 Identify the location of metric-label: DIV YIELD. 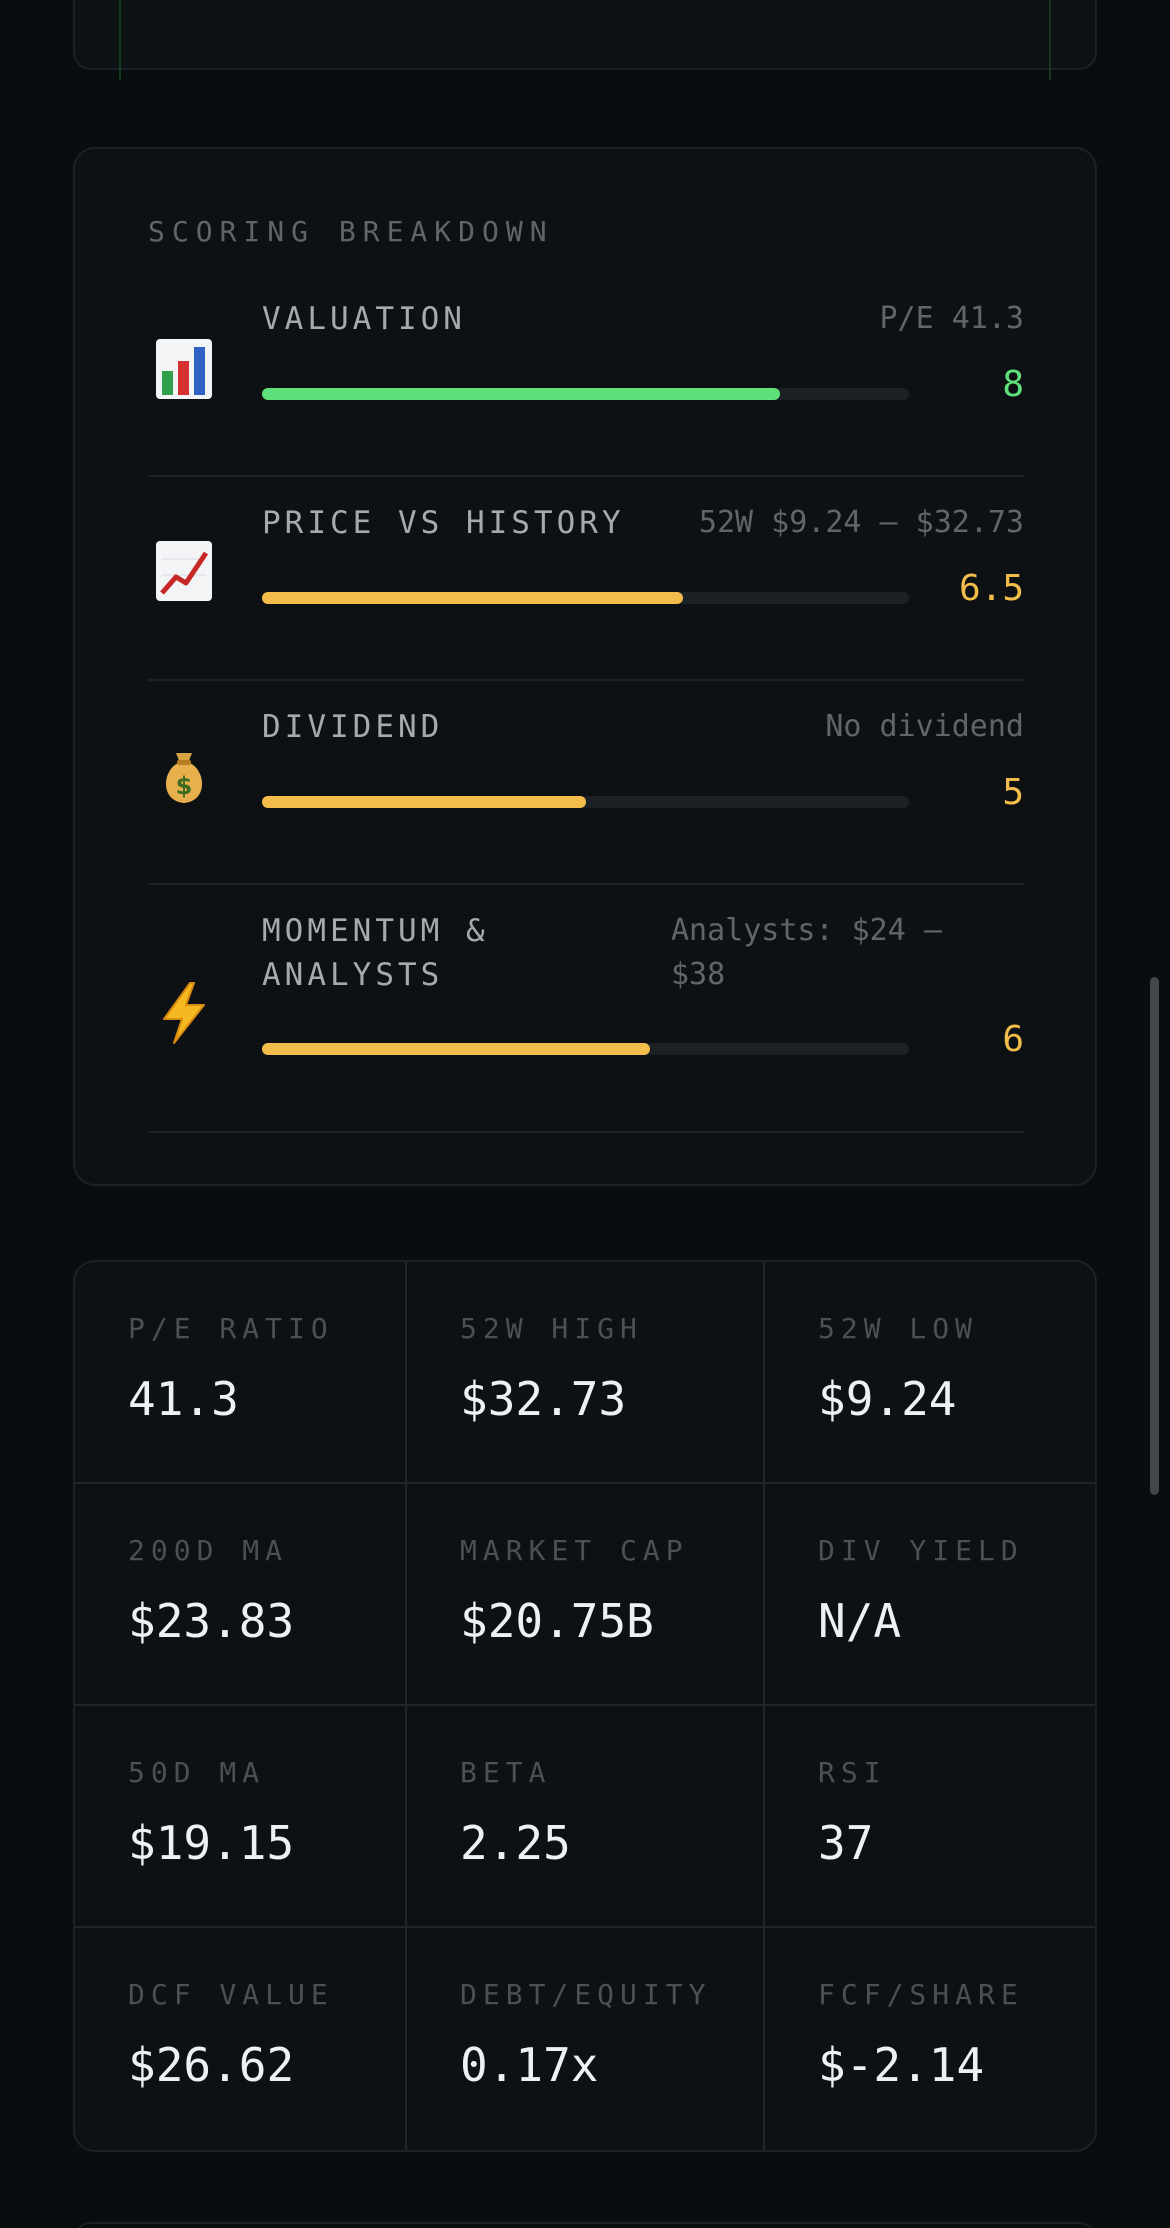
(921, 1550).